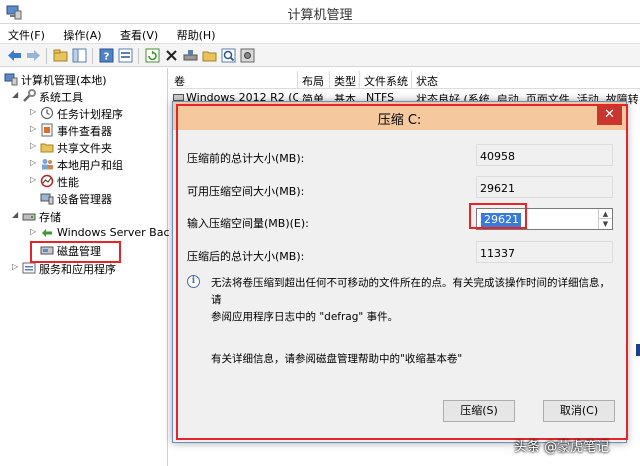 The image size is (640, 466). I want to click on info-message-line1: 无法将卷压缩到超出任何不可移动的文件所在的点。有关完成该操作时间的详细信息，请, so click(410, 291).